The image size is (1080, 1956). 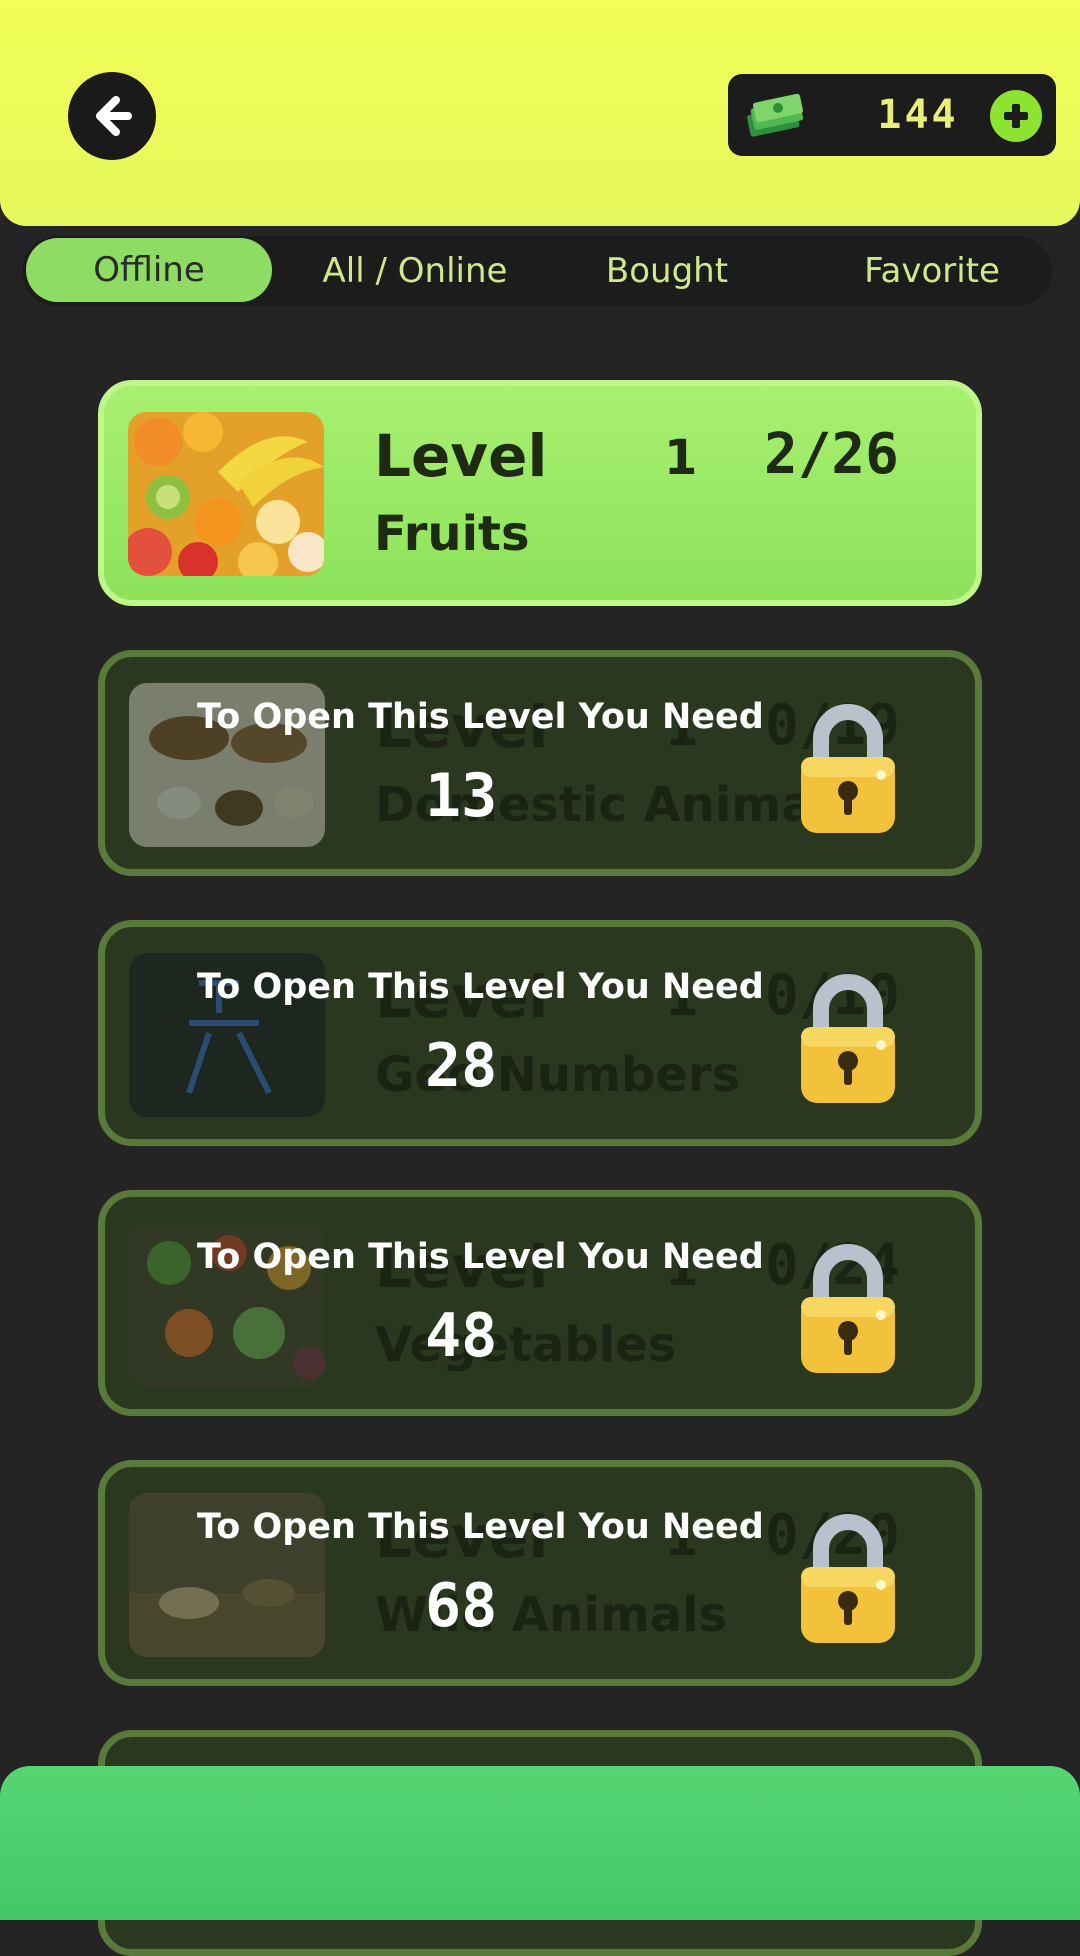 What do you see at coordinates (452, 534) in the screenshot?
I see `level-name: Fruits` at bounding box center [452, 534].